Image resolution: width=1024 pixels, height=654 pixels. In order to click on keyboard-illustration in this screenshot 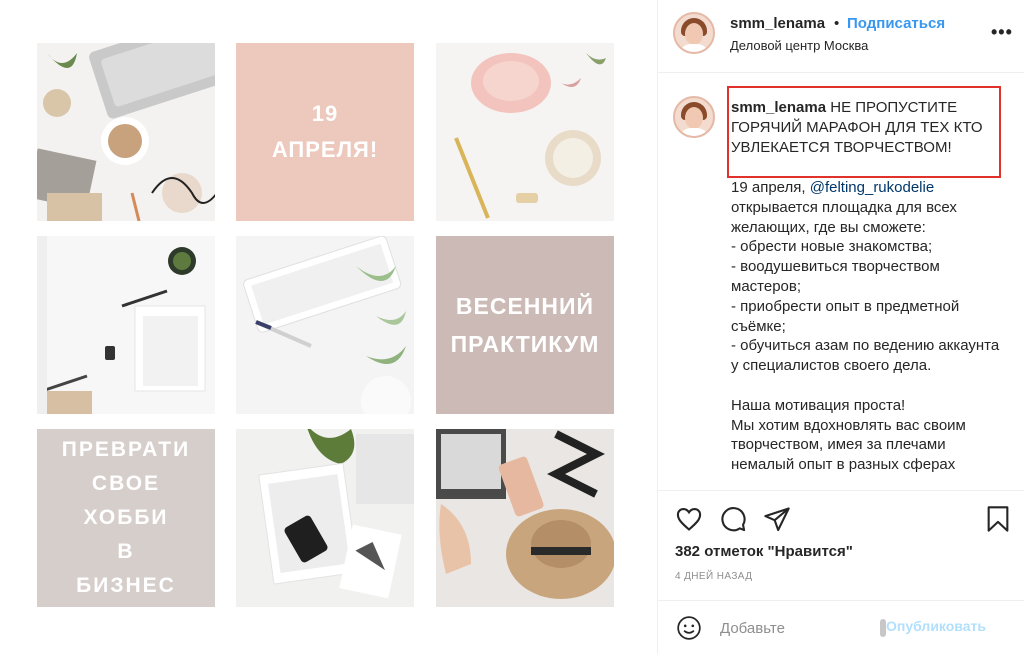, I will do `click(327, 325)`.